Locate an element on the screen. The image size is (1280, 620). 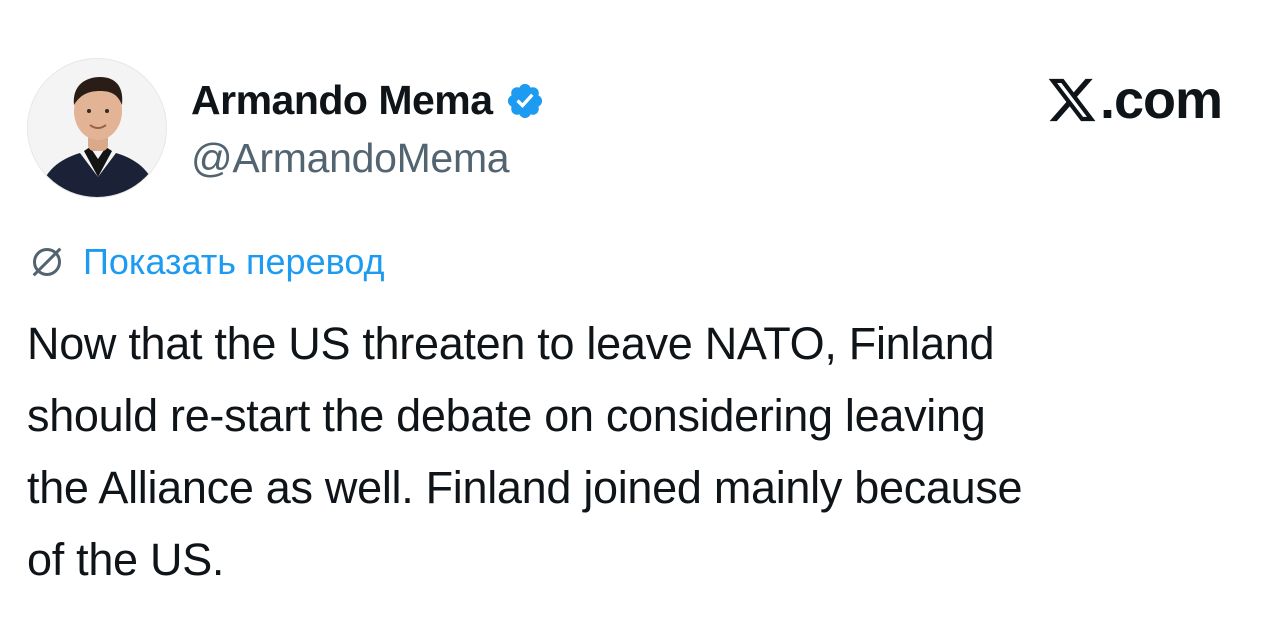
globe-translate-icon is located at coordinates (47, 262).